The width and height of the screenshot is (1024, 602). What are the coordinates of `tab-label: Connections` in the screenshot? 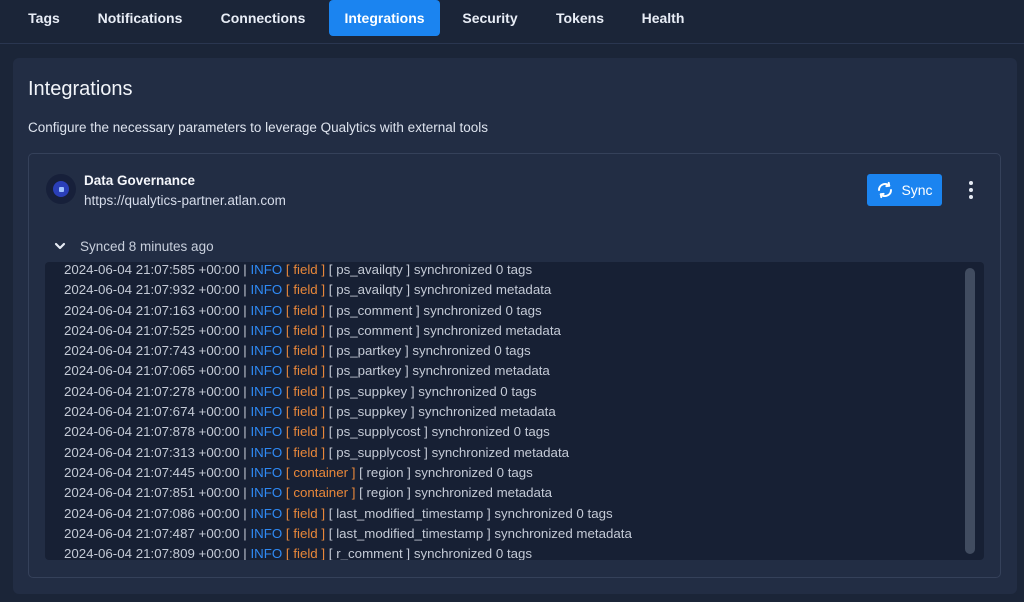 It's located at (263, 18).